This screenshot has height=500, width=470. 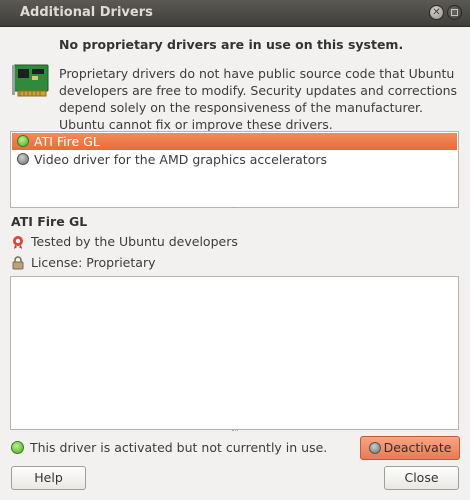 I want to click on license-text: License: Proprietary, so click(x=93, y=262).